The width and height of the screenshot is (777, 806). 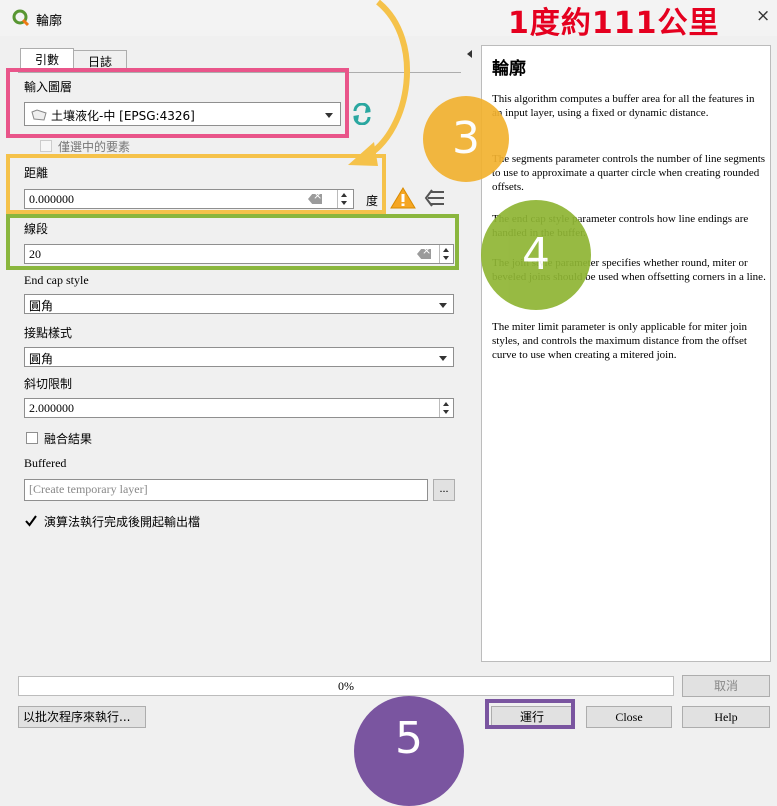 I want to click on help-title: 輪廓, so click(x=509, y=69).